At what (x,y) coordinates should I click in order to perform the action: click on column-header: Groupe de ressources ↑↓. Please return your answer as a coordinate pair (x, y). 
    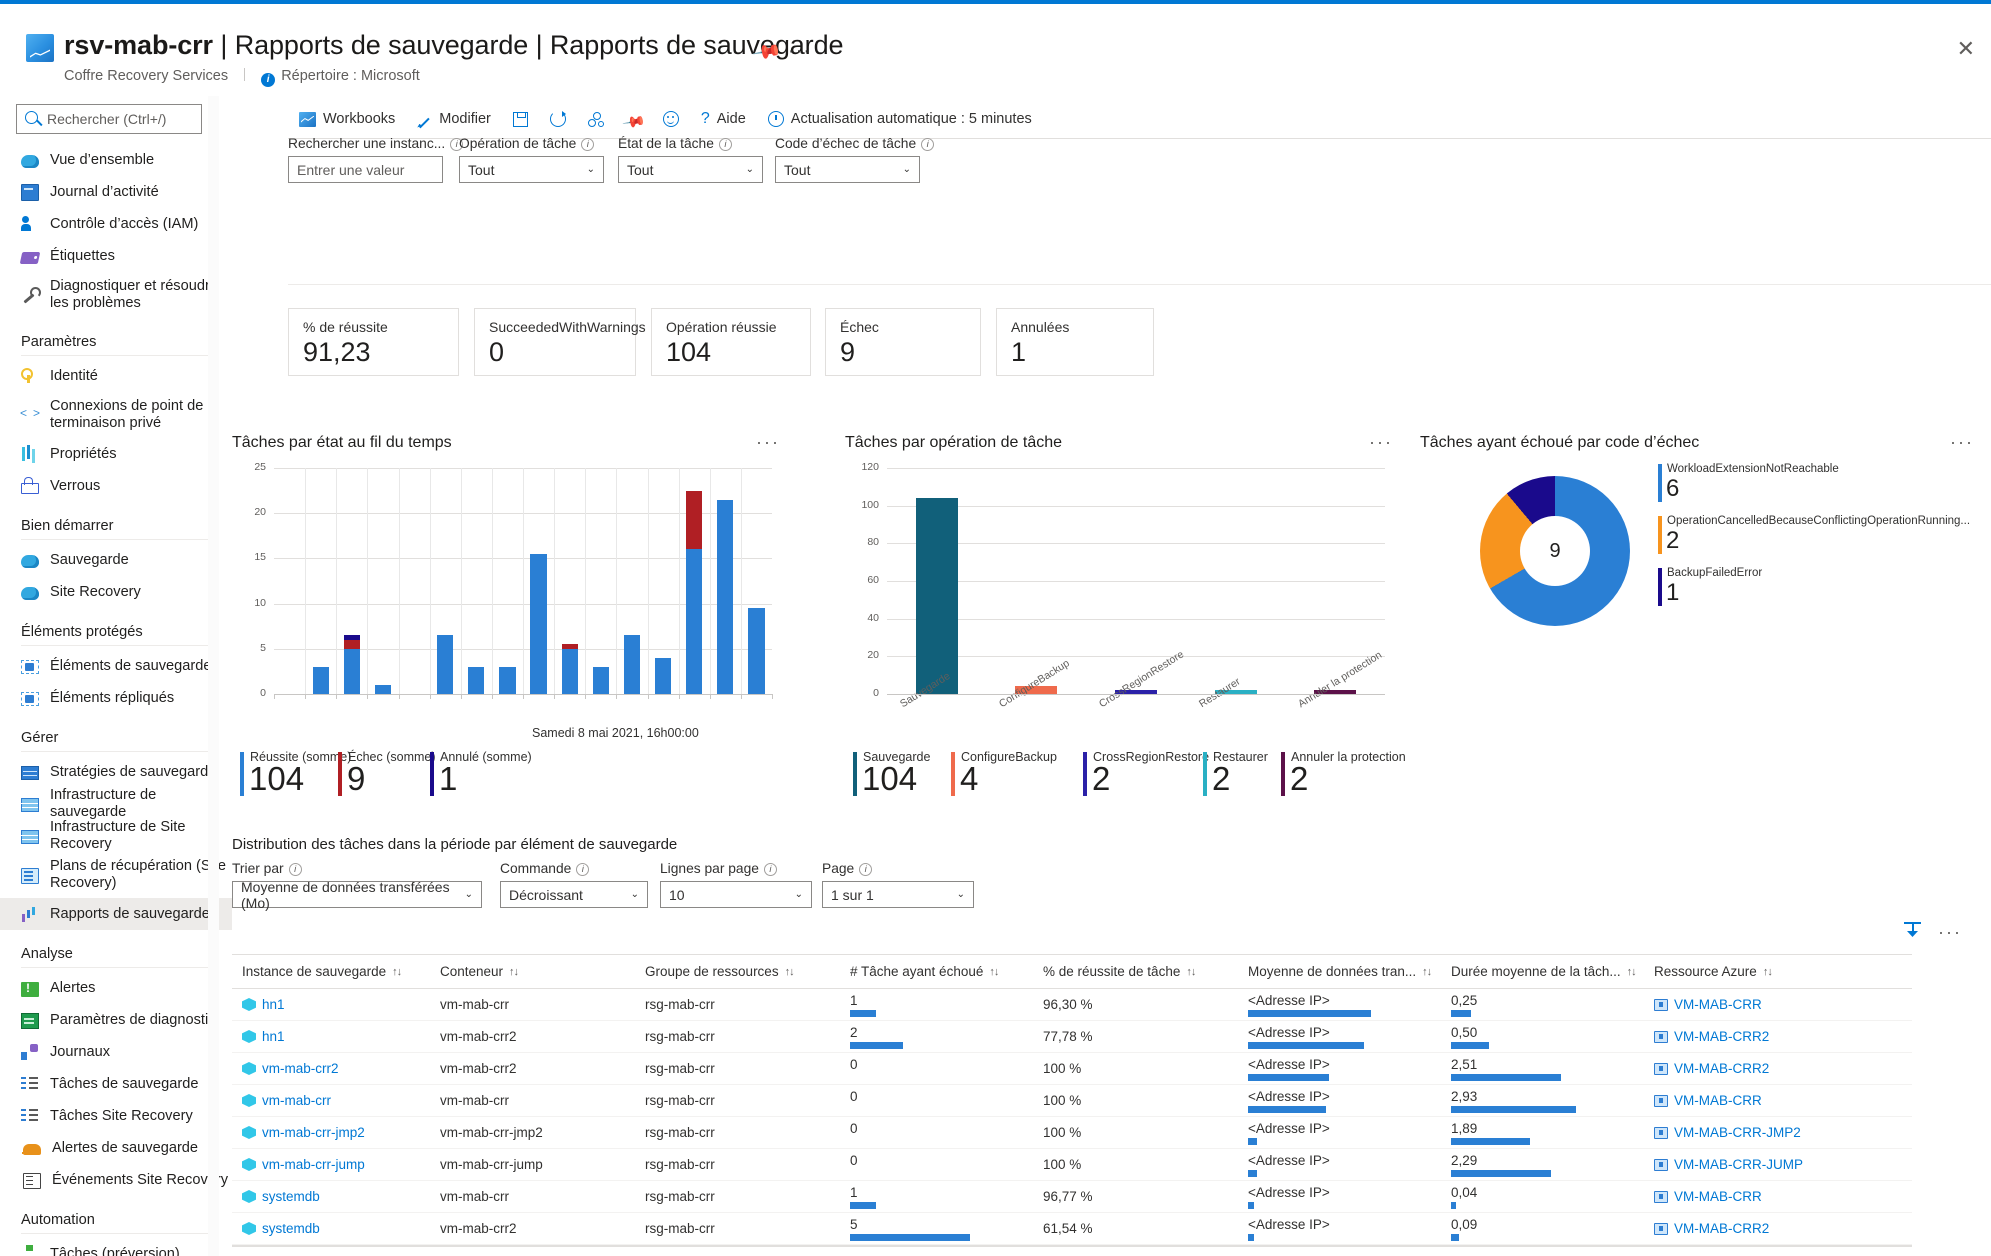
    Looking at the image, I should click on (747, 971).